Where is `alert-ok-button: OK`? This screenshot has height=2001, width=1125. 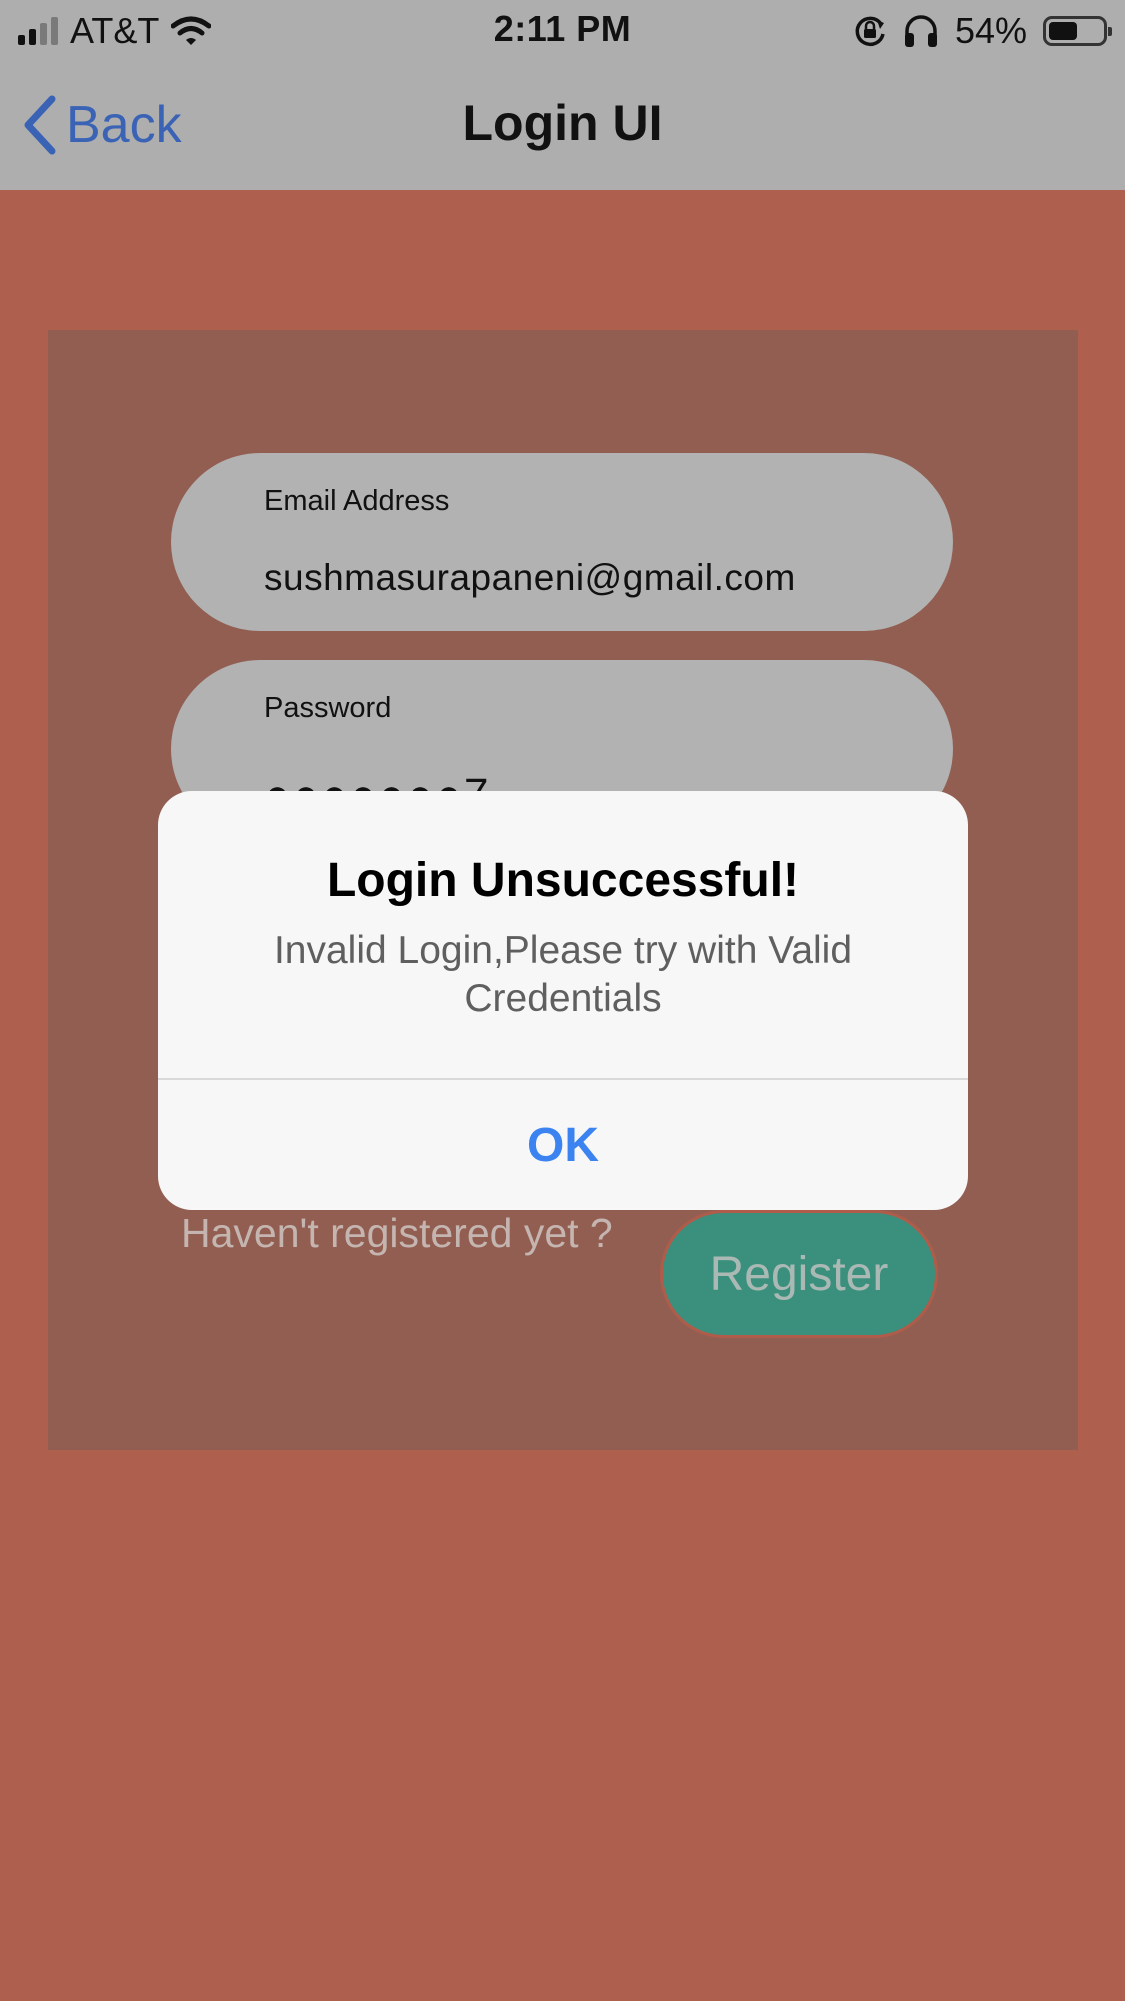
alert-ok-button: OK is located at coordinates (563, 1145).